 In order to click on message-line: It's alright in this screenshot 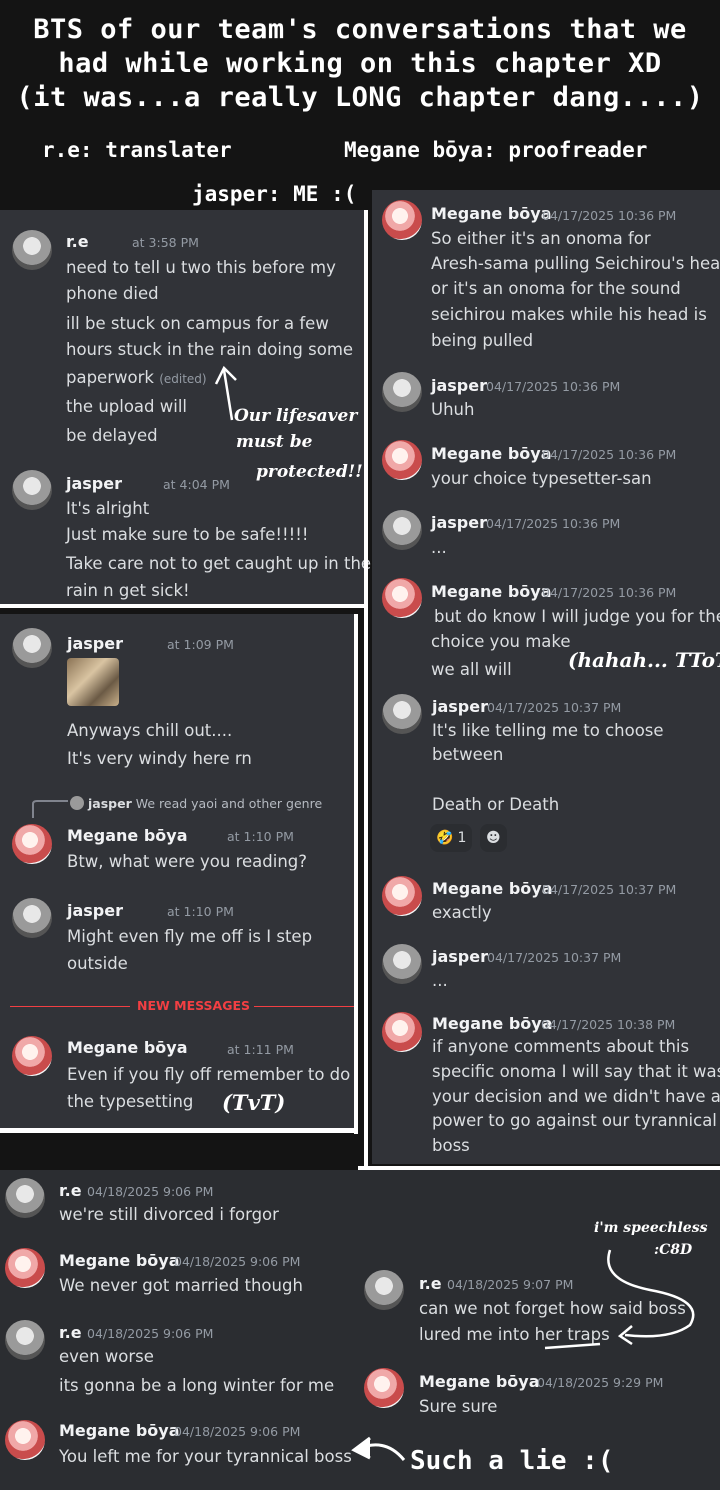, I will do `click(108, 508)`.